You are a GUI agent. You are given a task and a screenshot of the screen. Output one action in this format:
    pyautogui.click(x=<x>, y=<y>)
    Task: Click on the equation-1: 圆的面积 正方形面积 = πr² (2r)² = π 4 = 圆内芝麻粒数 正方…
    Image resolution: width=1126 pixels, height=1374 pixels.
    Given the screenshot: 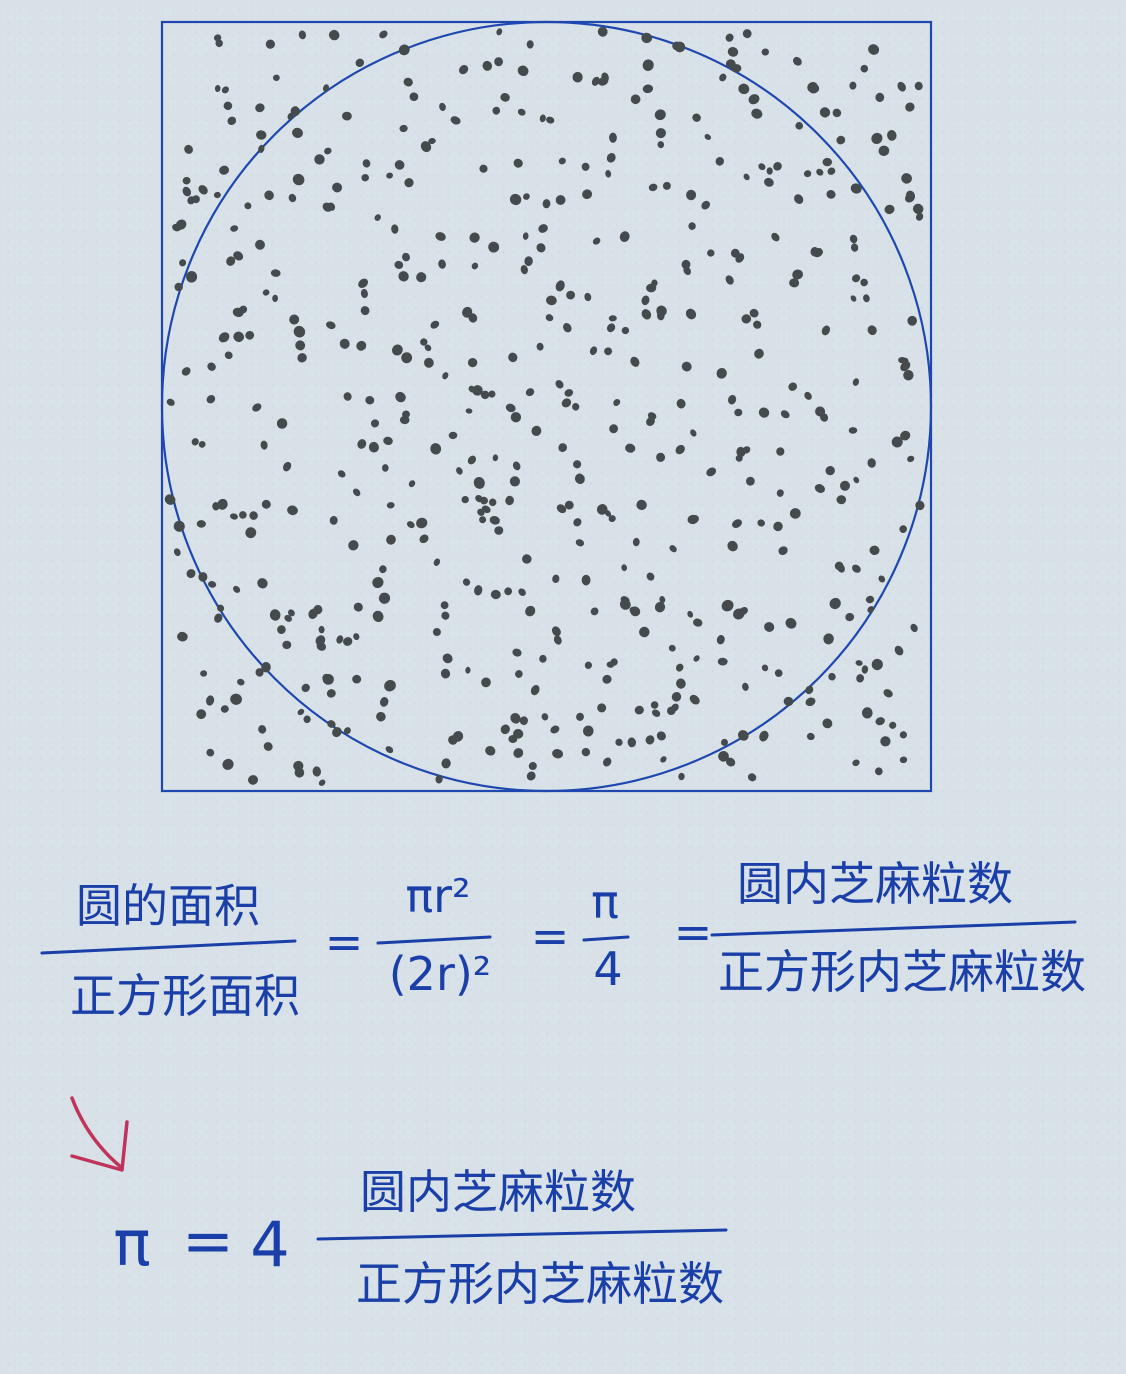 What is the action you would take?
    pyautogui.click(x=563, y=940)
    